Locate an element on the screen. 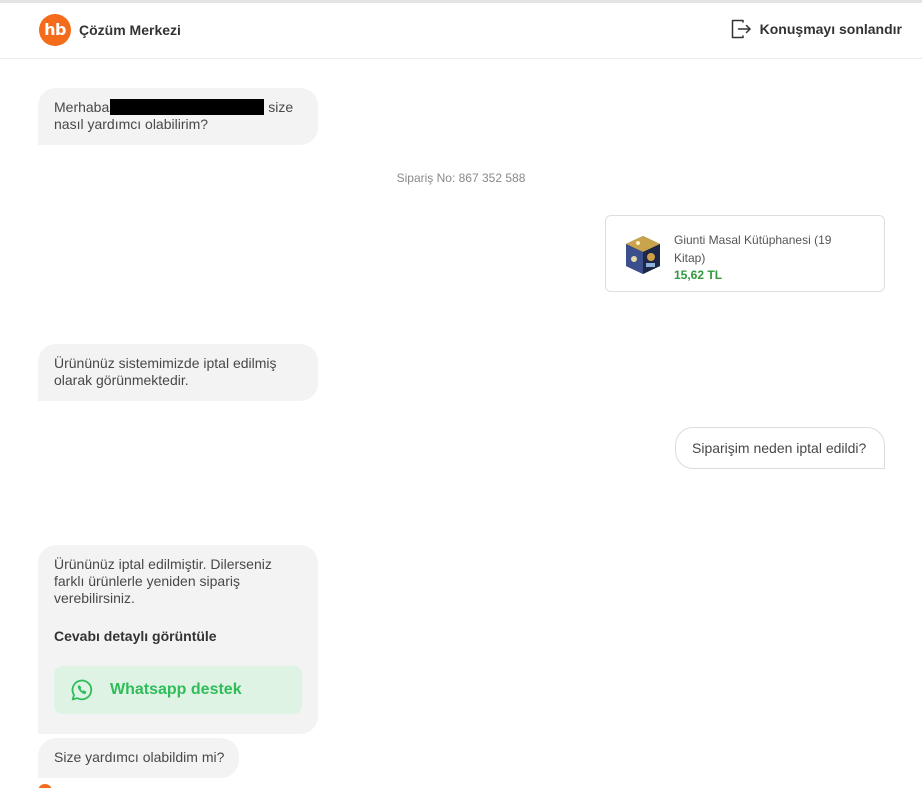 The image size is (922, 788). greeting-line-2: nasıl yardımcı olabilirim? is located at coordinates (131, 124).